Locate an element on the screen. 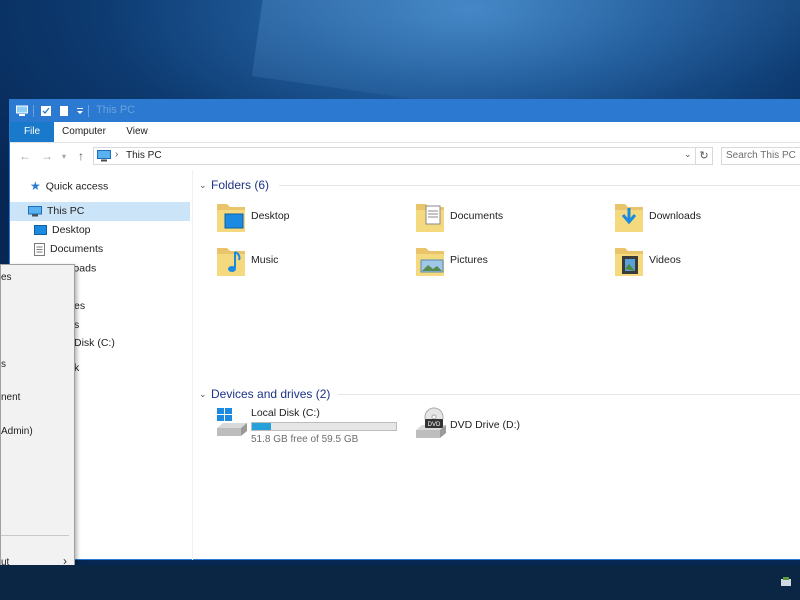  tab-file: File is located at coordinates (32, 132).